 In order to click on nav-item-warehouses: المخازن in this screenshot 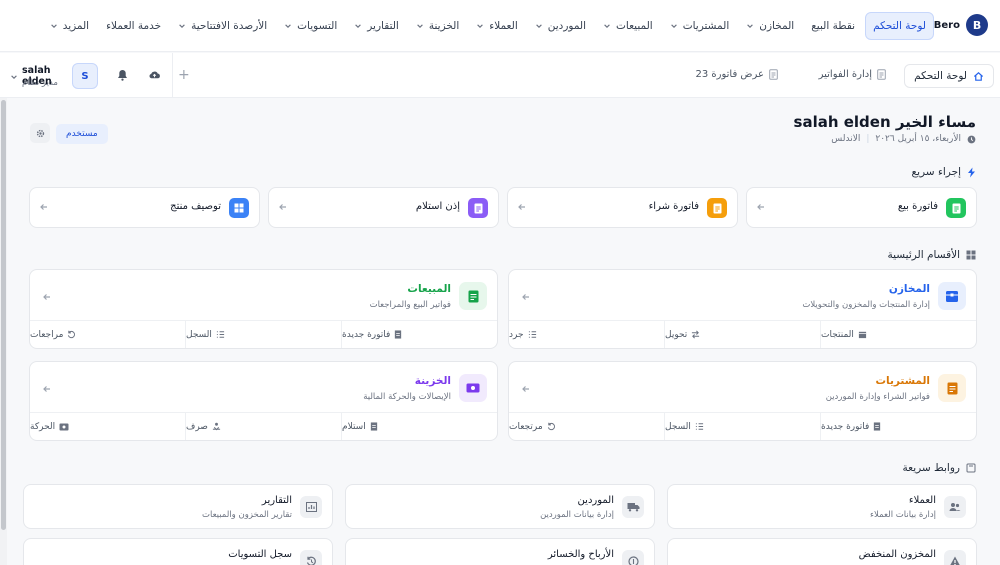, I will do `click(770, 26)`.